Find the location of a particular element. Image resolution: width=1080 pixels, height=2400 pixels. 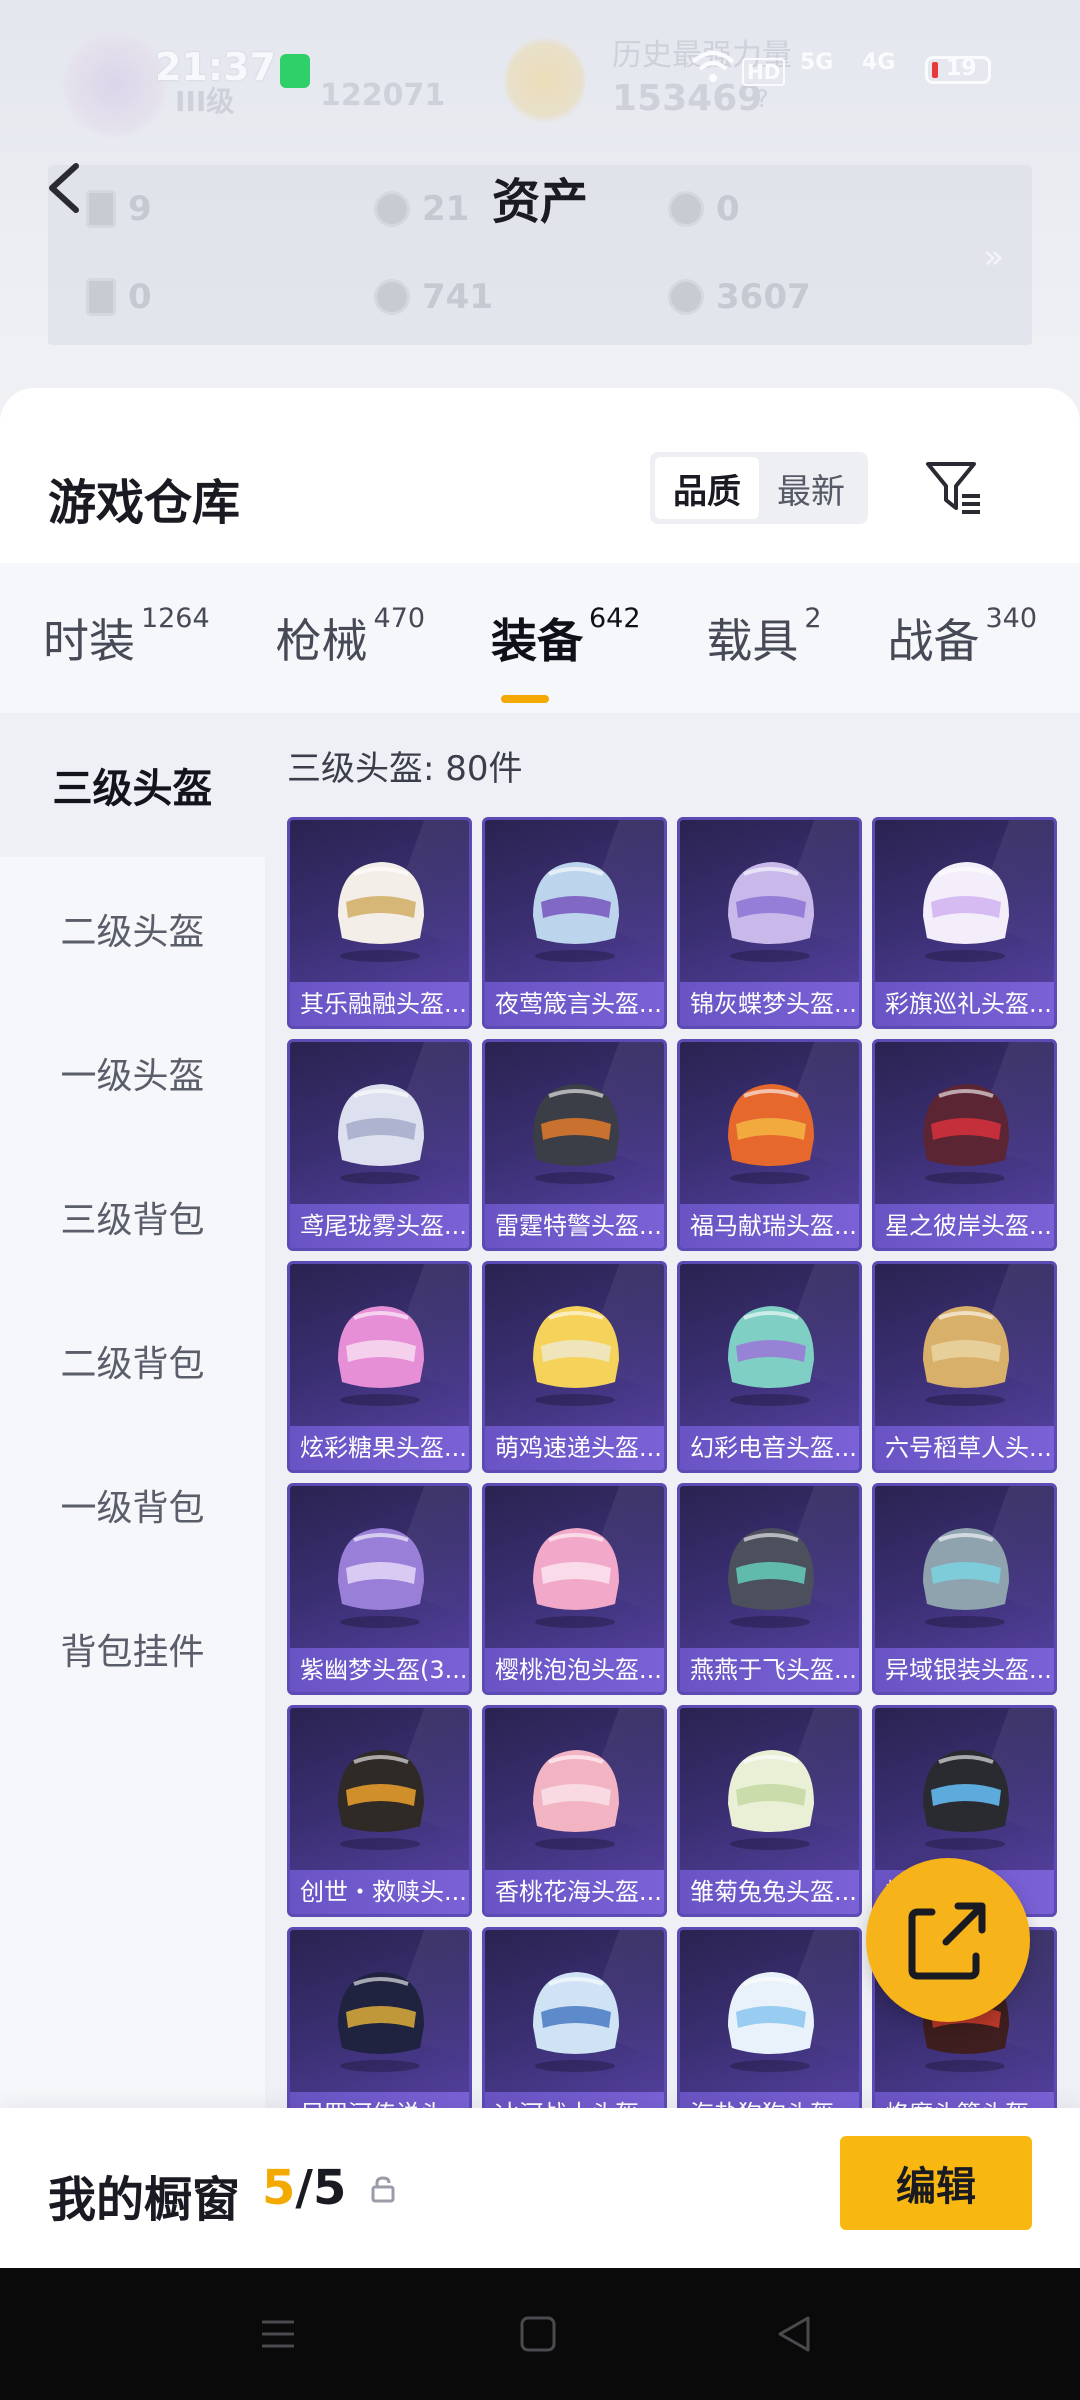

charging-icon is located at coordinates (295, 71).